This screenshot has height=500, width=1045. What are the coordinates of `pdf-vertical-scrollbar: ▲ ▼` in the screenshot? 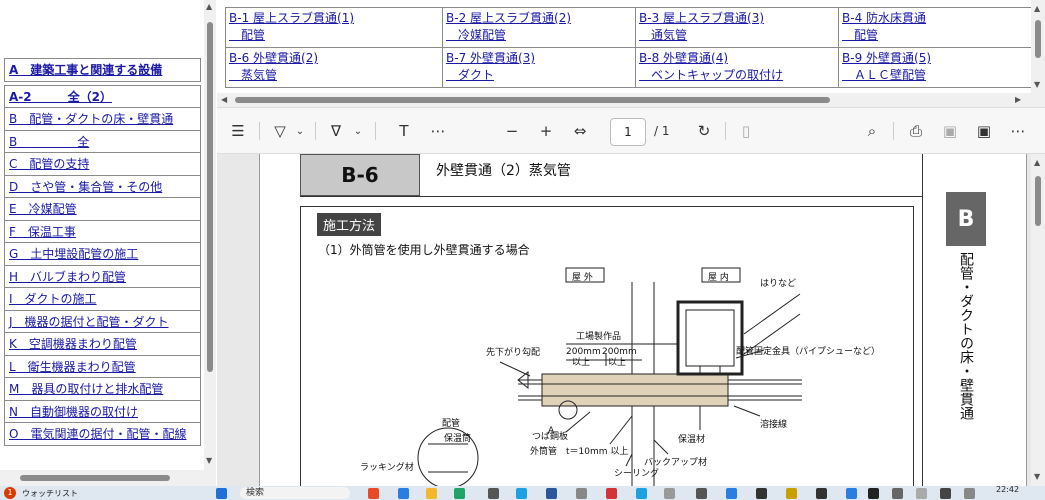 It's located at (1038, 320).